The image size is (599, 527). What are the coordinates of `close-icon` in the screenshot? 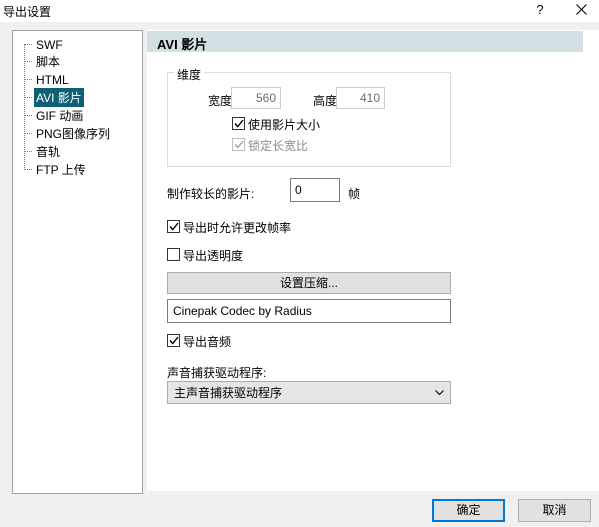 It's located at (581, 9).